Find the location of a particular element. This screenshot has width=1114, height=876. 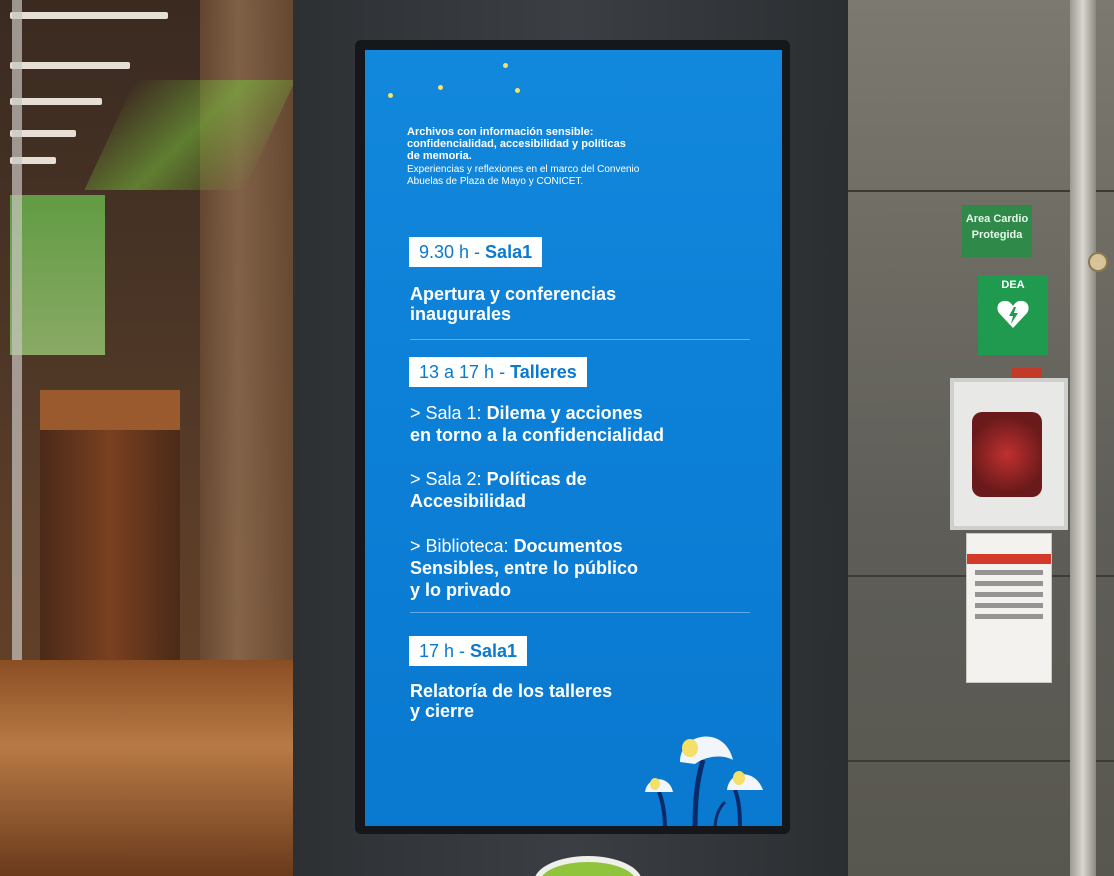

workshop-title-line: y lo privado is located at coordinates (461, 590).